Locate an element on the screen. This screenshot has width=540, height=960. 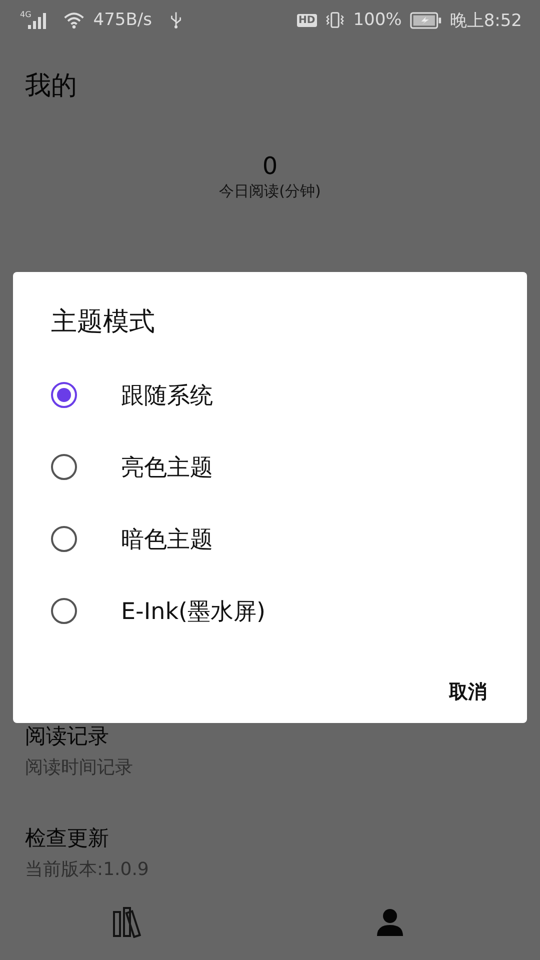
network-speed: 475B/s is located at coordinates (122, 20).